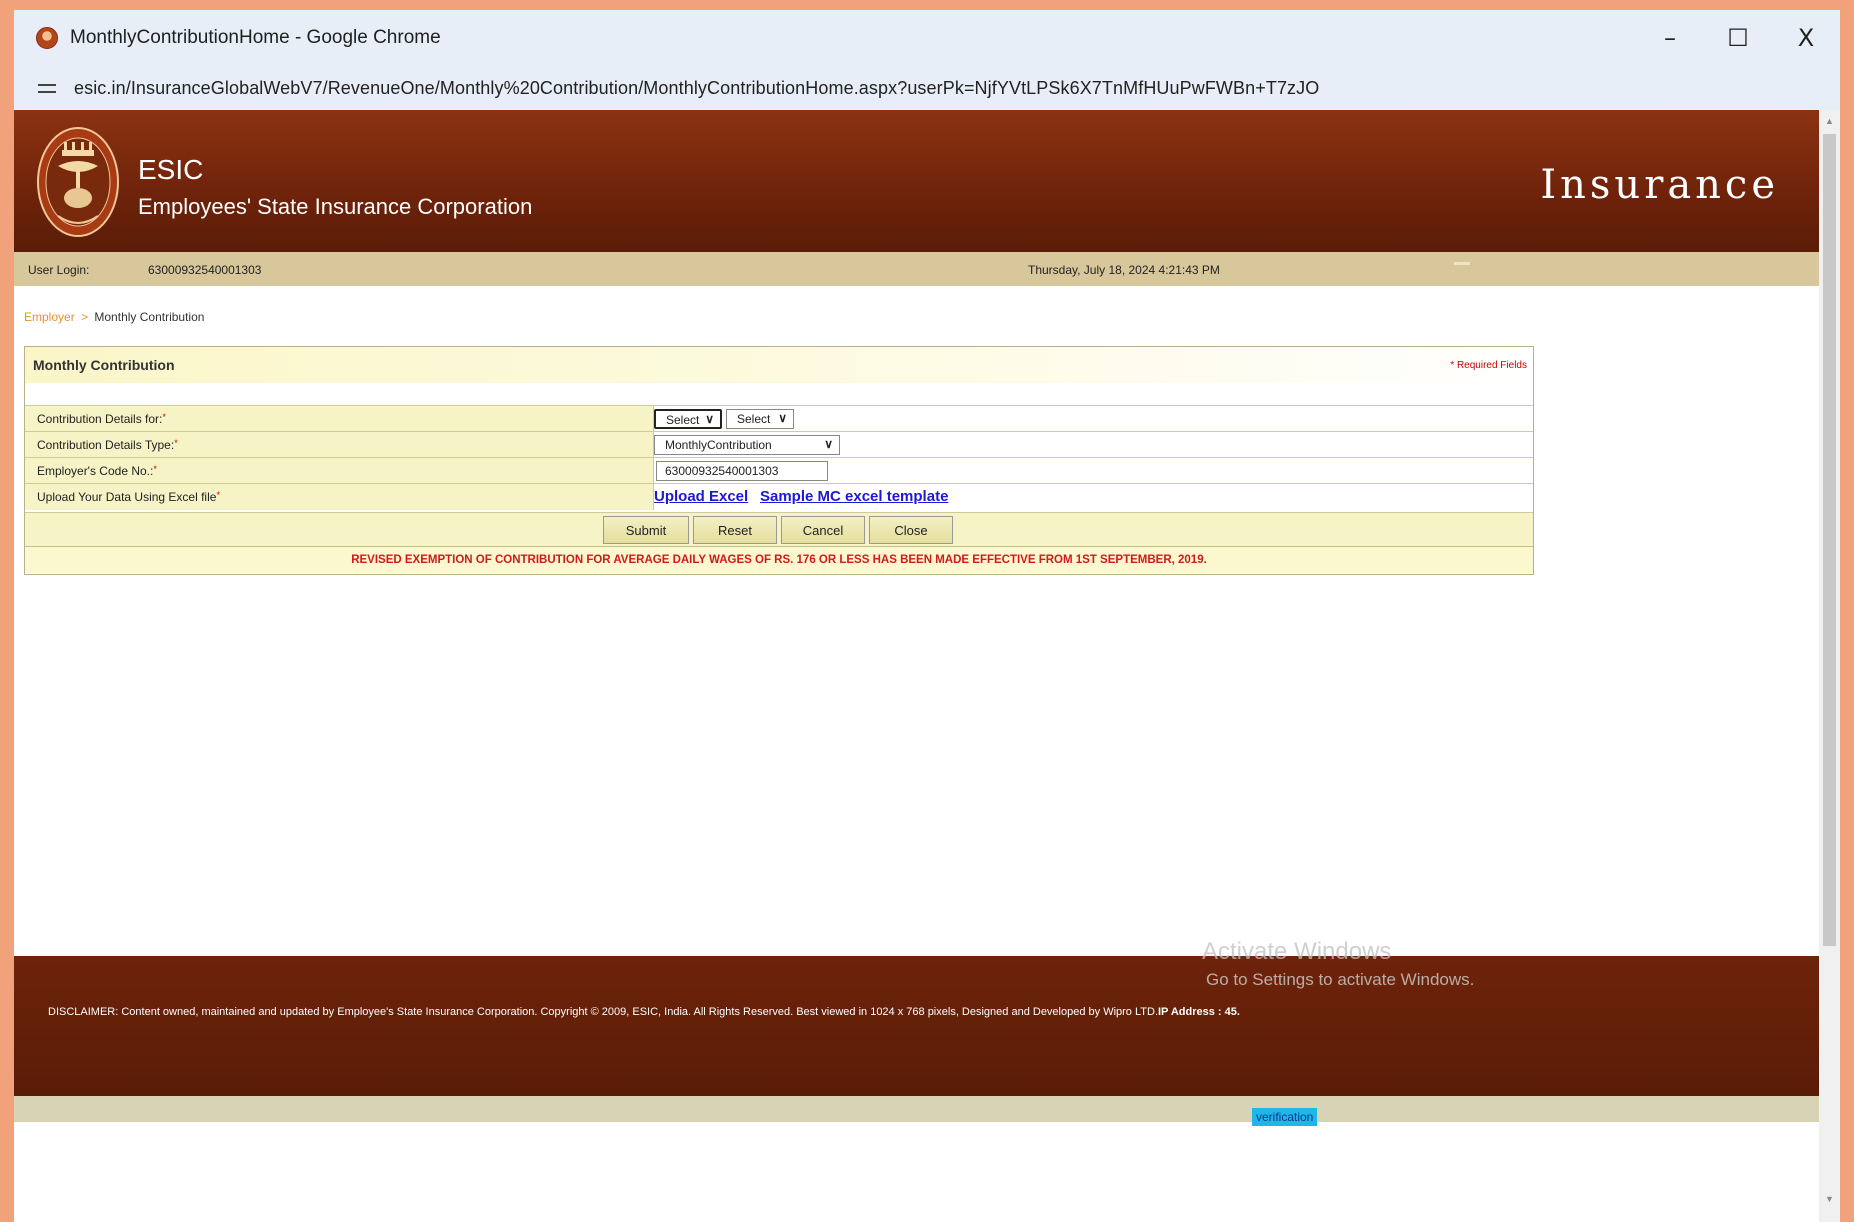  What do you see at coordinates (1829, 121) in the screenshot?
I see `scroll-up-icon: ▲` at bounding box center [1829, 121].